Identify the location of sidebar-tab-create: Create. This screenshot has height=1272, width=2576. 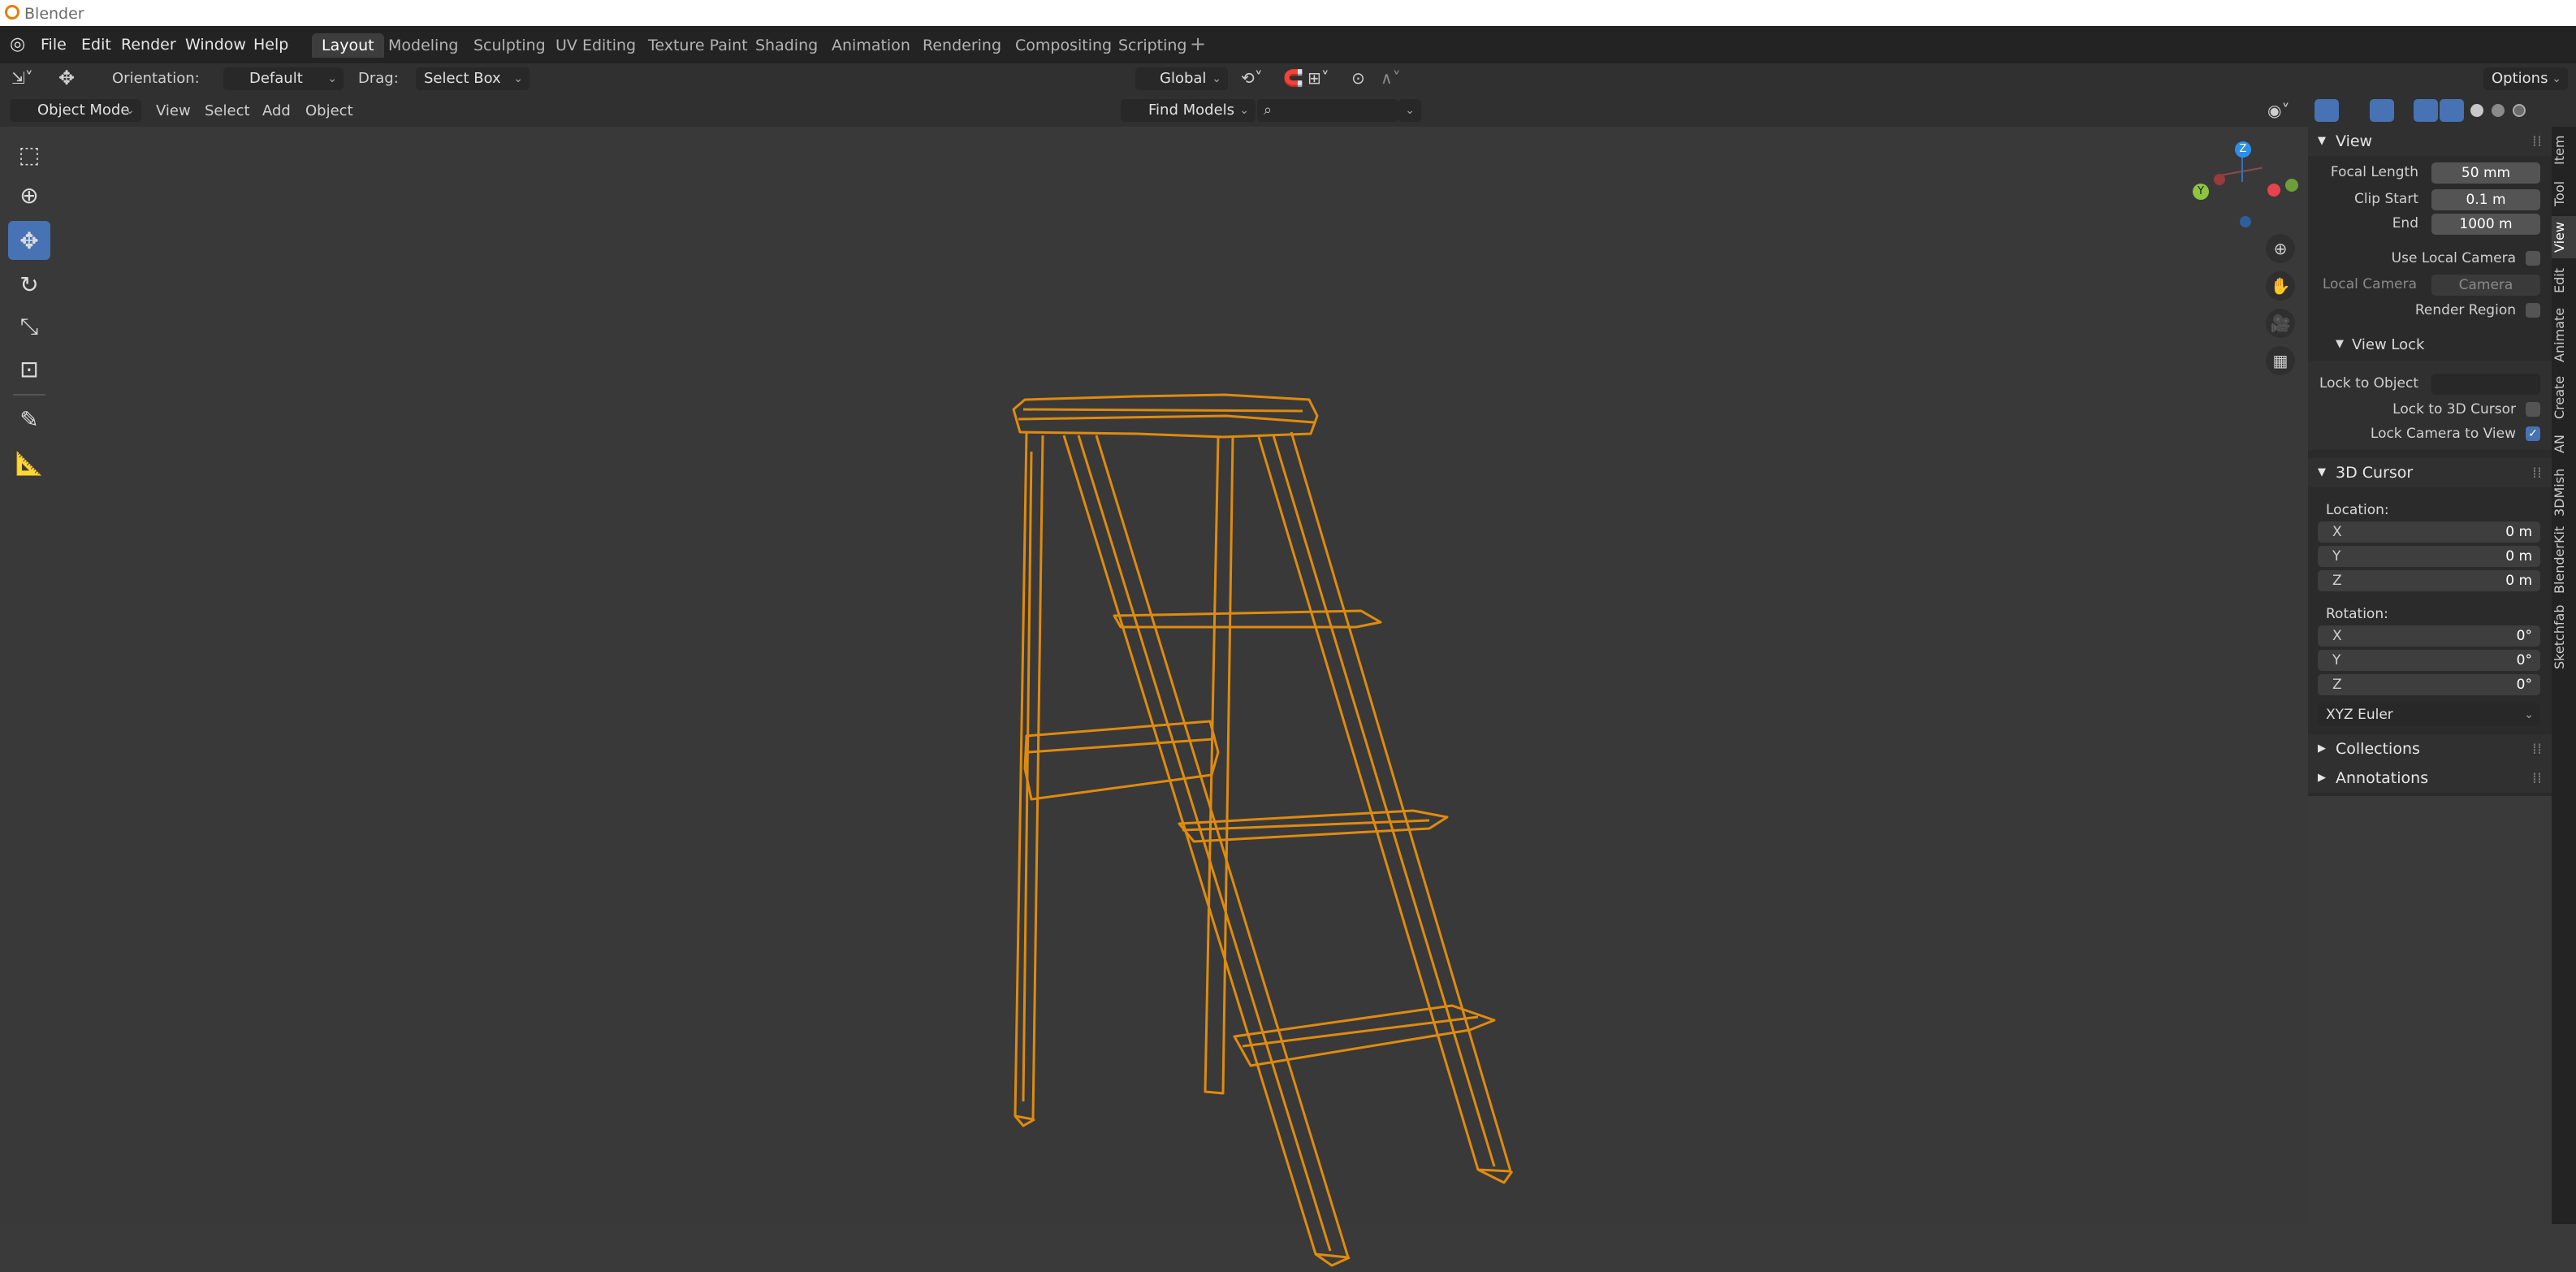
(2564, 397).